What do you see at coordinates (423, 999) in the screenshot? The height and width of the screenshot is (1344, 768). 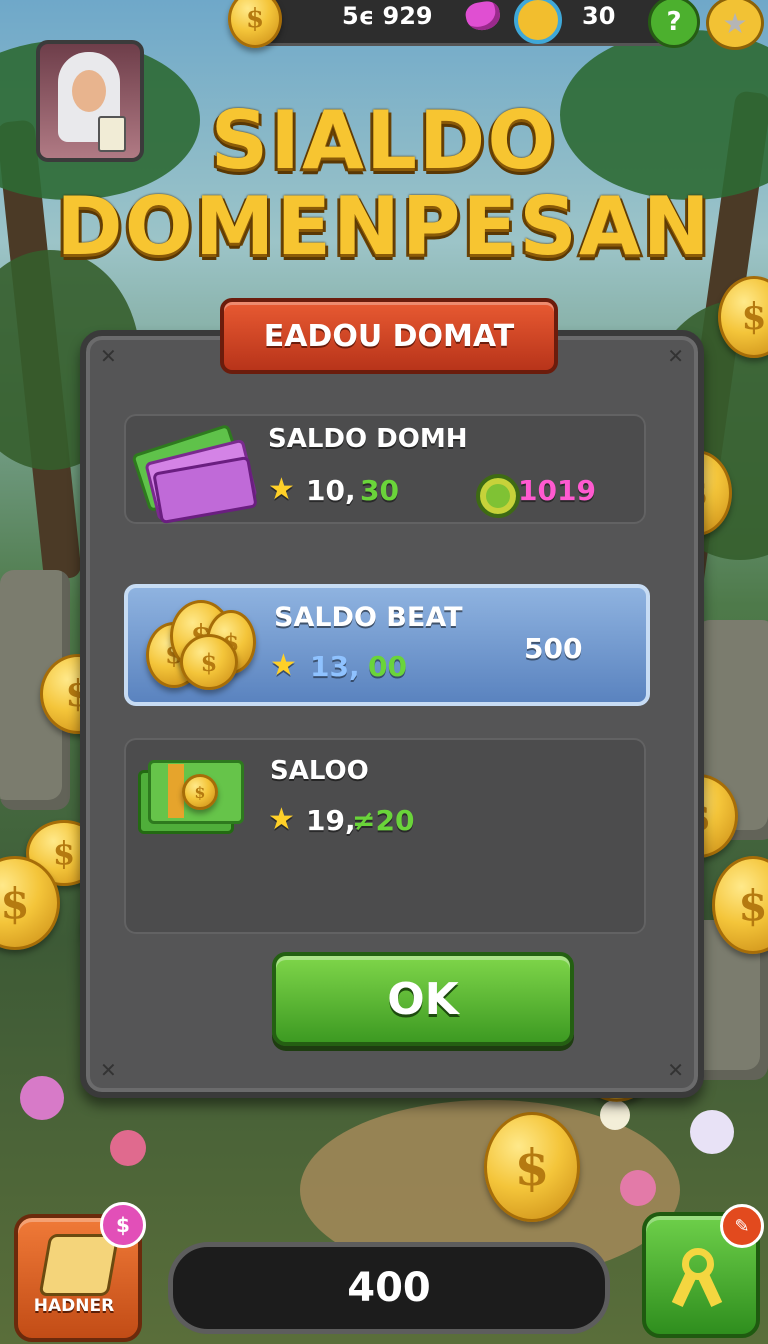 I see `ok-button: OK` at bounding box center [423, 999].